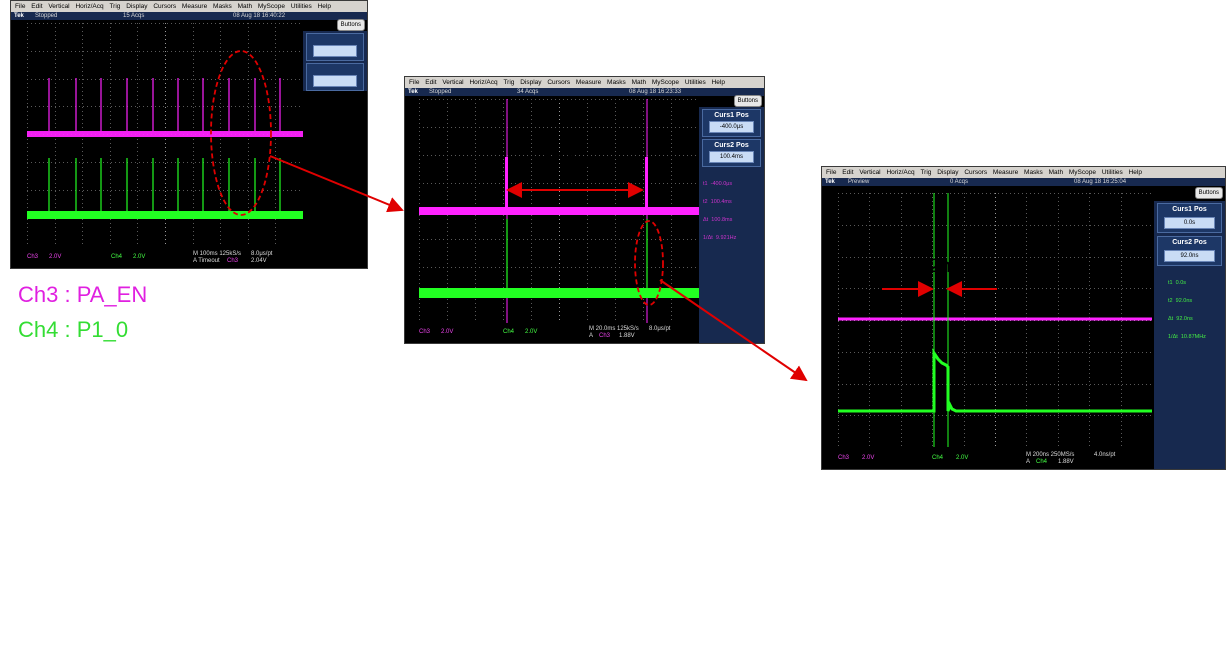 The height and width of the screenshot is (648, 1226). Describe the element at coordinates (1105, 455) in the screenshot. I see `resolution: 4.0ns/pt` at that location.